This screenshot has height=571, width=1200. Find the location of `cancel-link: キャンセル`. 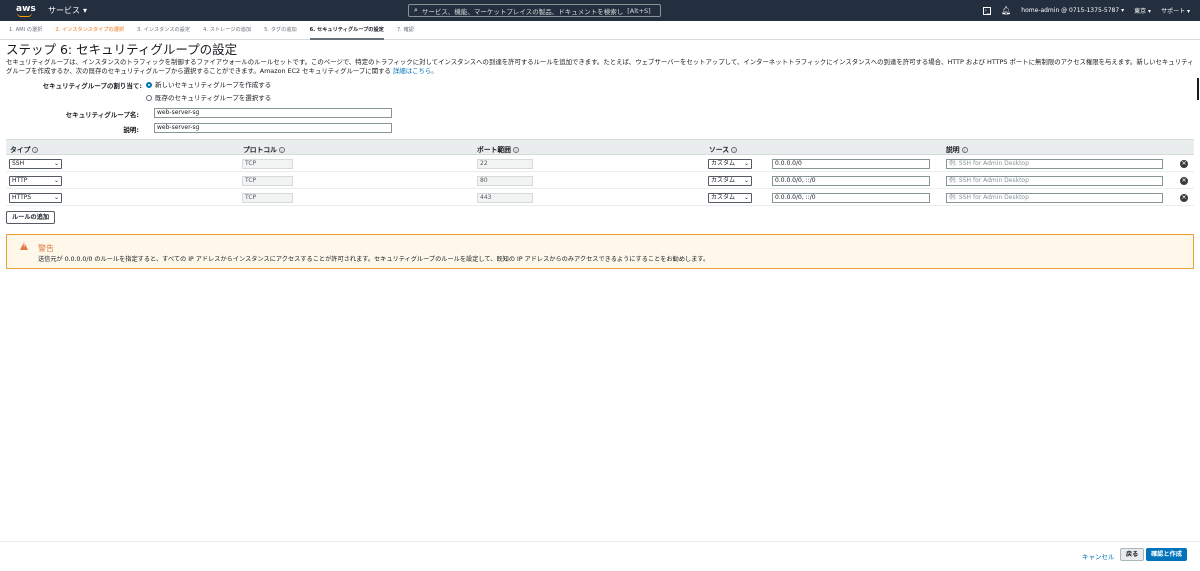

cancel-link: キャンセル is located at coordinates (1098, 556).